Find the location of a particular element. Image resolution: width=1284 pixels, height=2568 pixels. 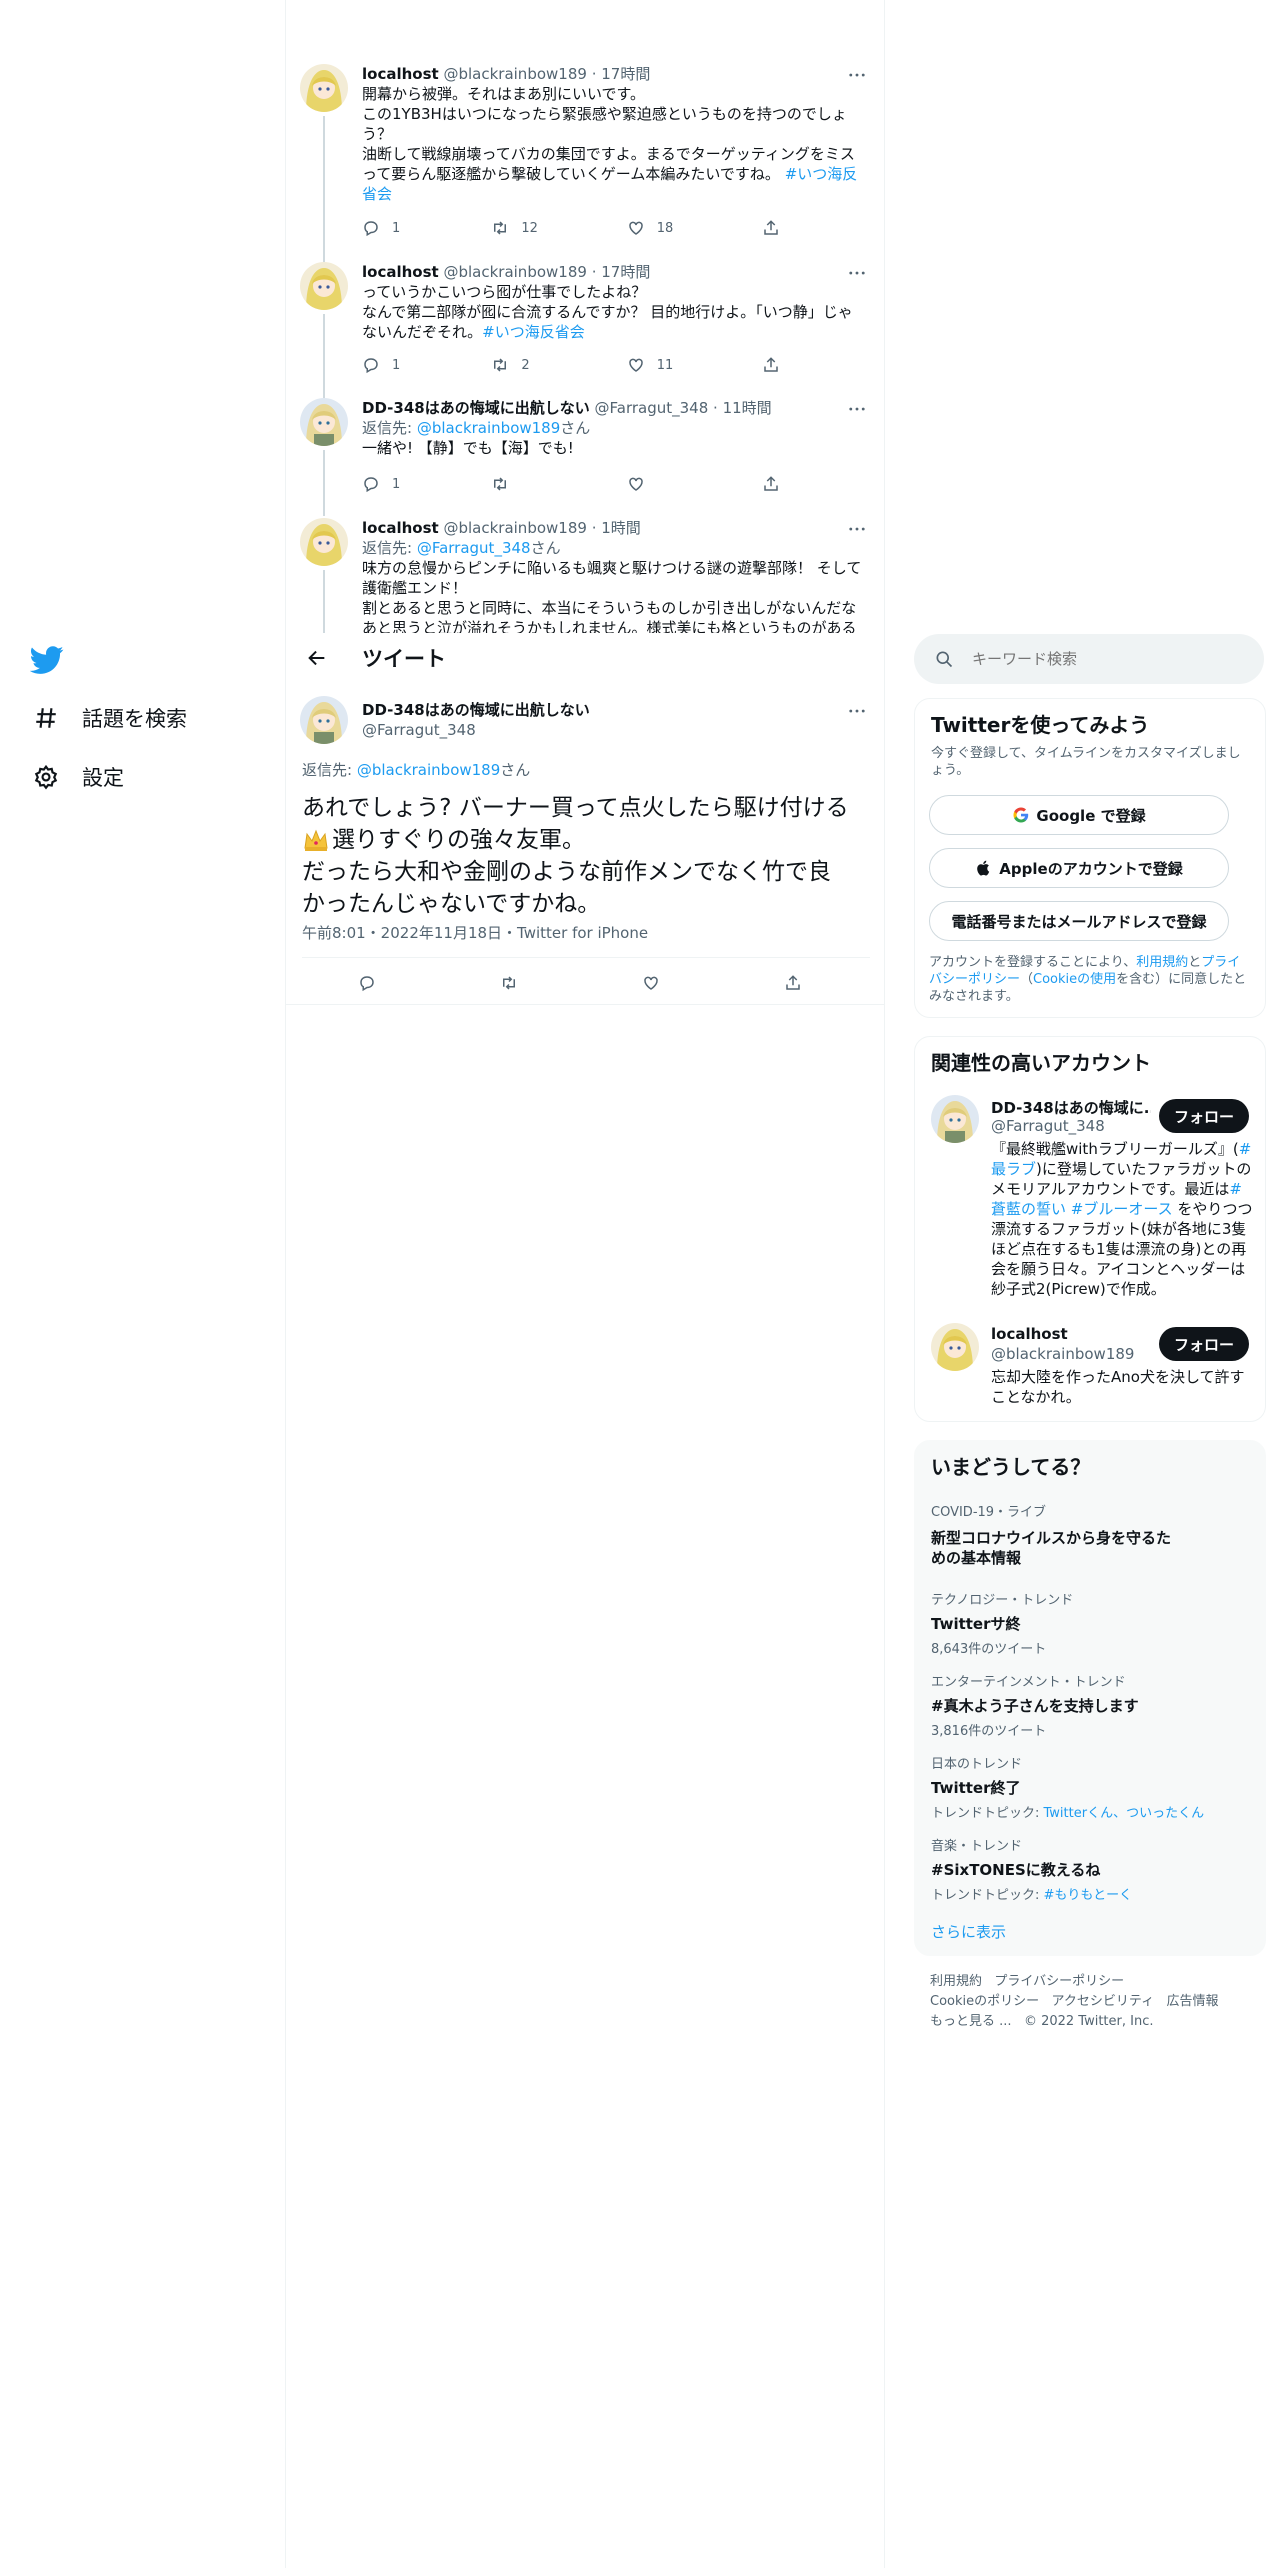

footer-link: Cookieのポリシー is located at coordinates (984, 2001).